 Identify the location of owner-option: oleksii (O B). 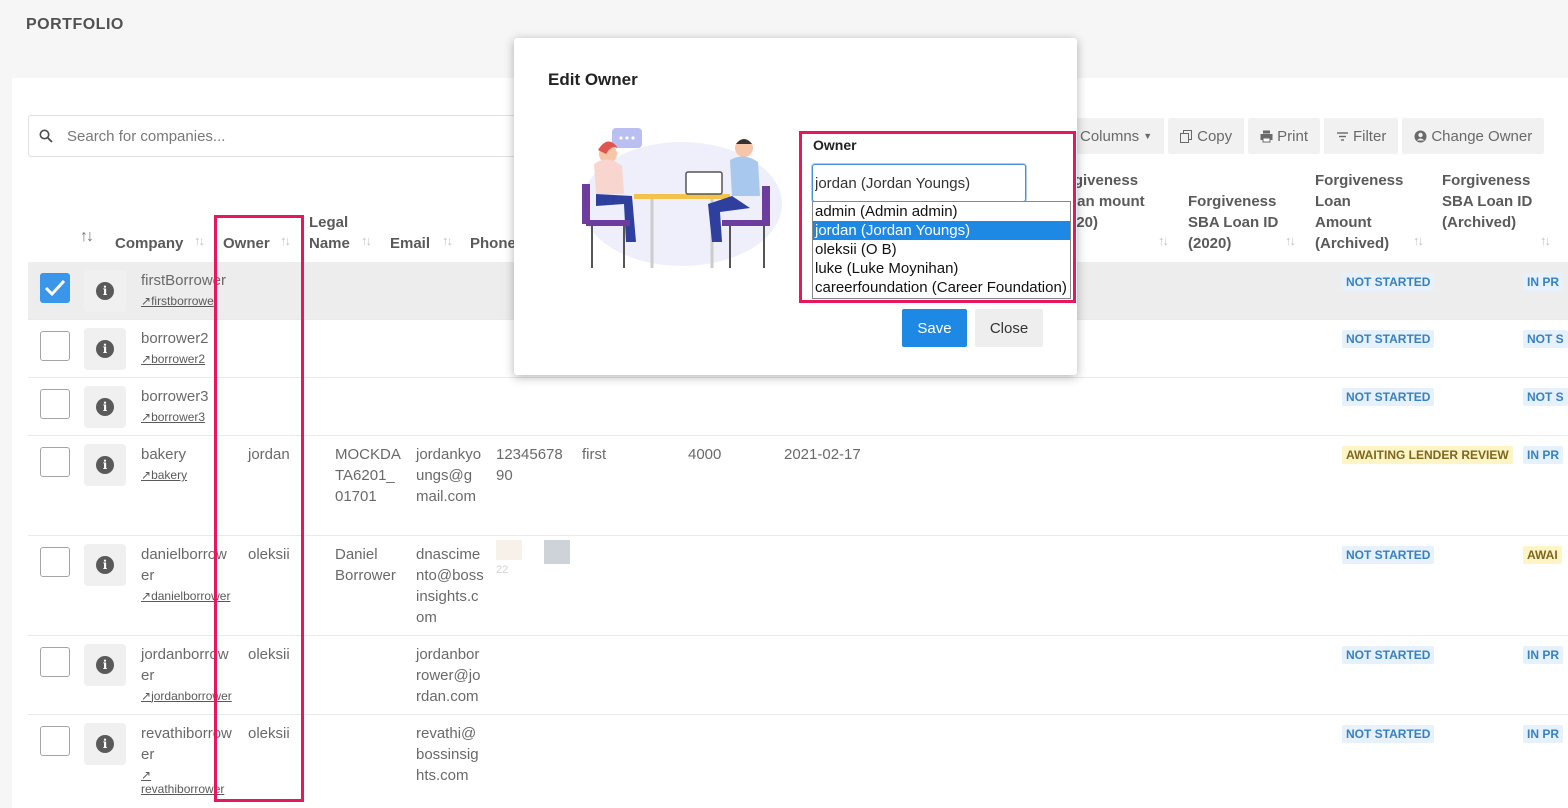
(941, 249).